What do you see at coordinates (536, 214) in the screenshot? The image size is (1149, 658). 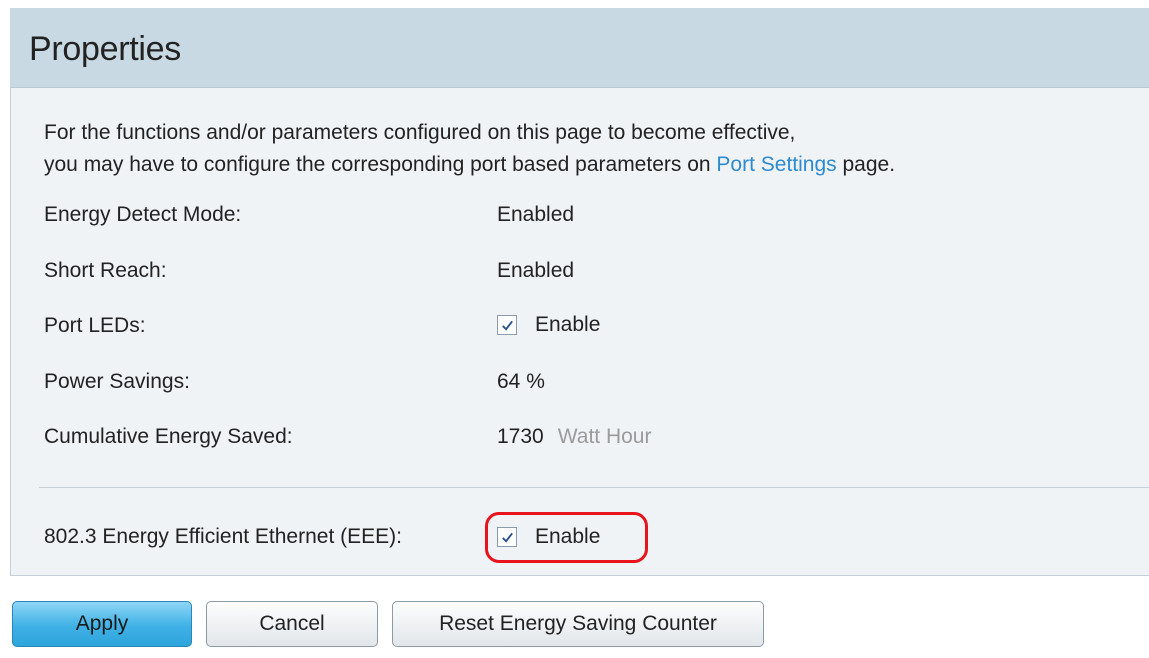 I see `energy-detect-mode-value: Enabled` at bounding box center [536, 214].